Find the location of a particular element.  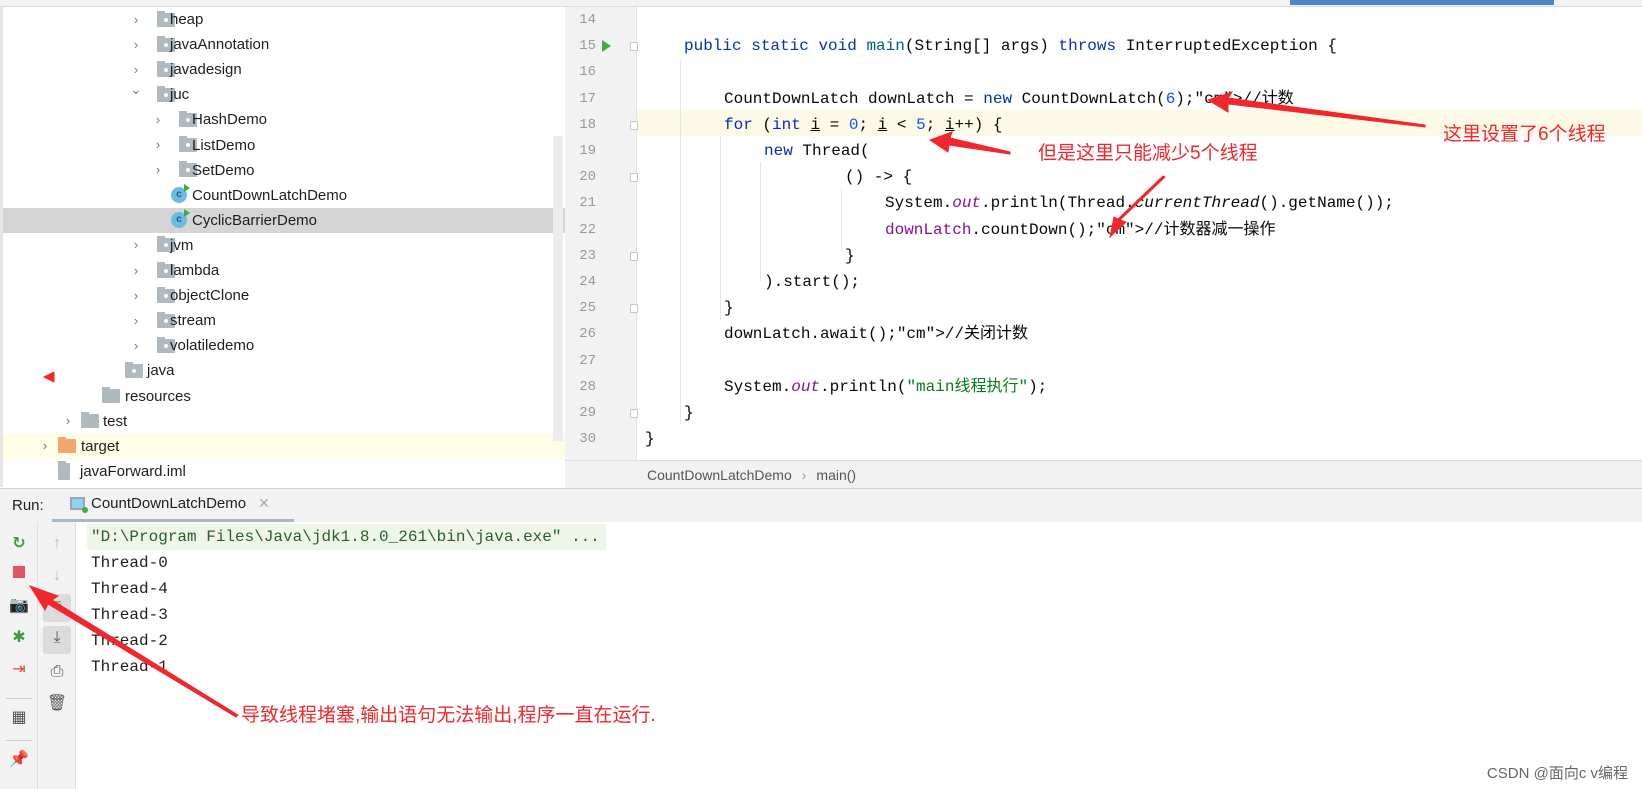

arrow-to-latch-count is located at coordinates (1316, 109).